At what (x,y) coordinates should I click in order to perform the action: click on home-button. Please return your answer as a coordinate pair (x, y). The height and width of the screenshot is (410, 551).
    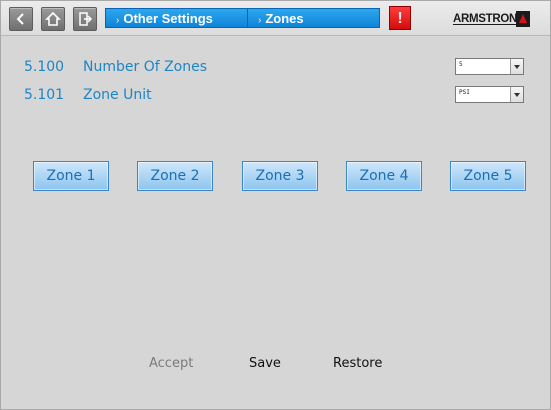
    Looking at the image, I should click on (53, 19).